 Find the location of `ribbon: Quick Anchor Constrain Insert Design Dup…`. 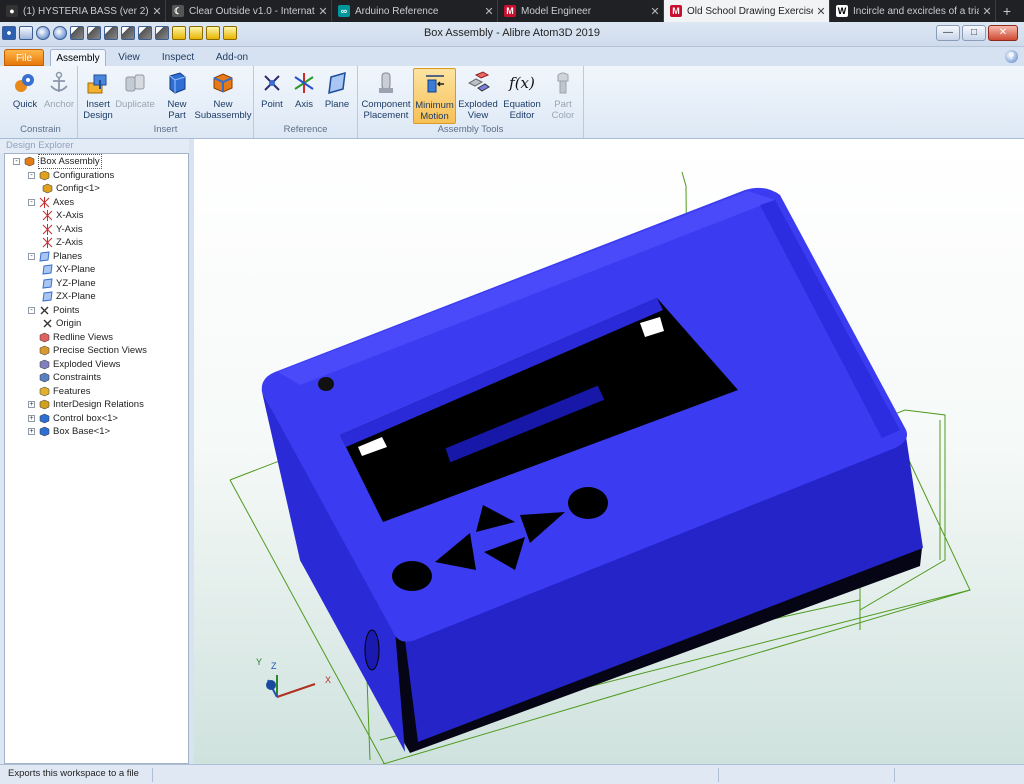

ribbon: Quick Anchor Constrain Insert Design Dup… is located at coordinates (512, 102).